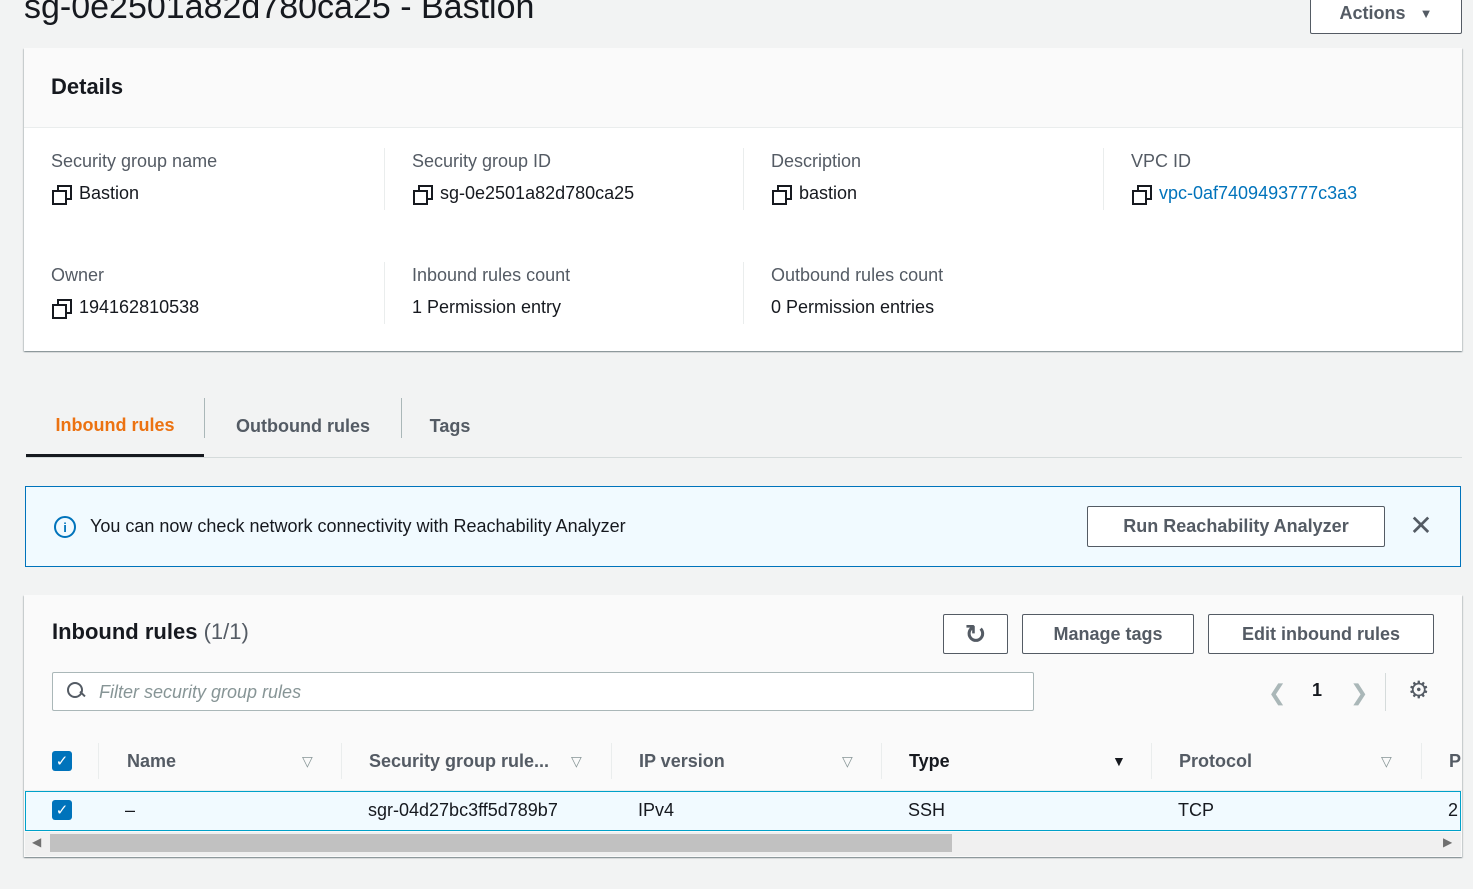 The width and height of the screenshot is (1473, 889). Describe the element at coordinates (816, 161) in the screenshot. I see `field-label: Description` at that location.